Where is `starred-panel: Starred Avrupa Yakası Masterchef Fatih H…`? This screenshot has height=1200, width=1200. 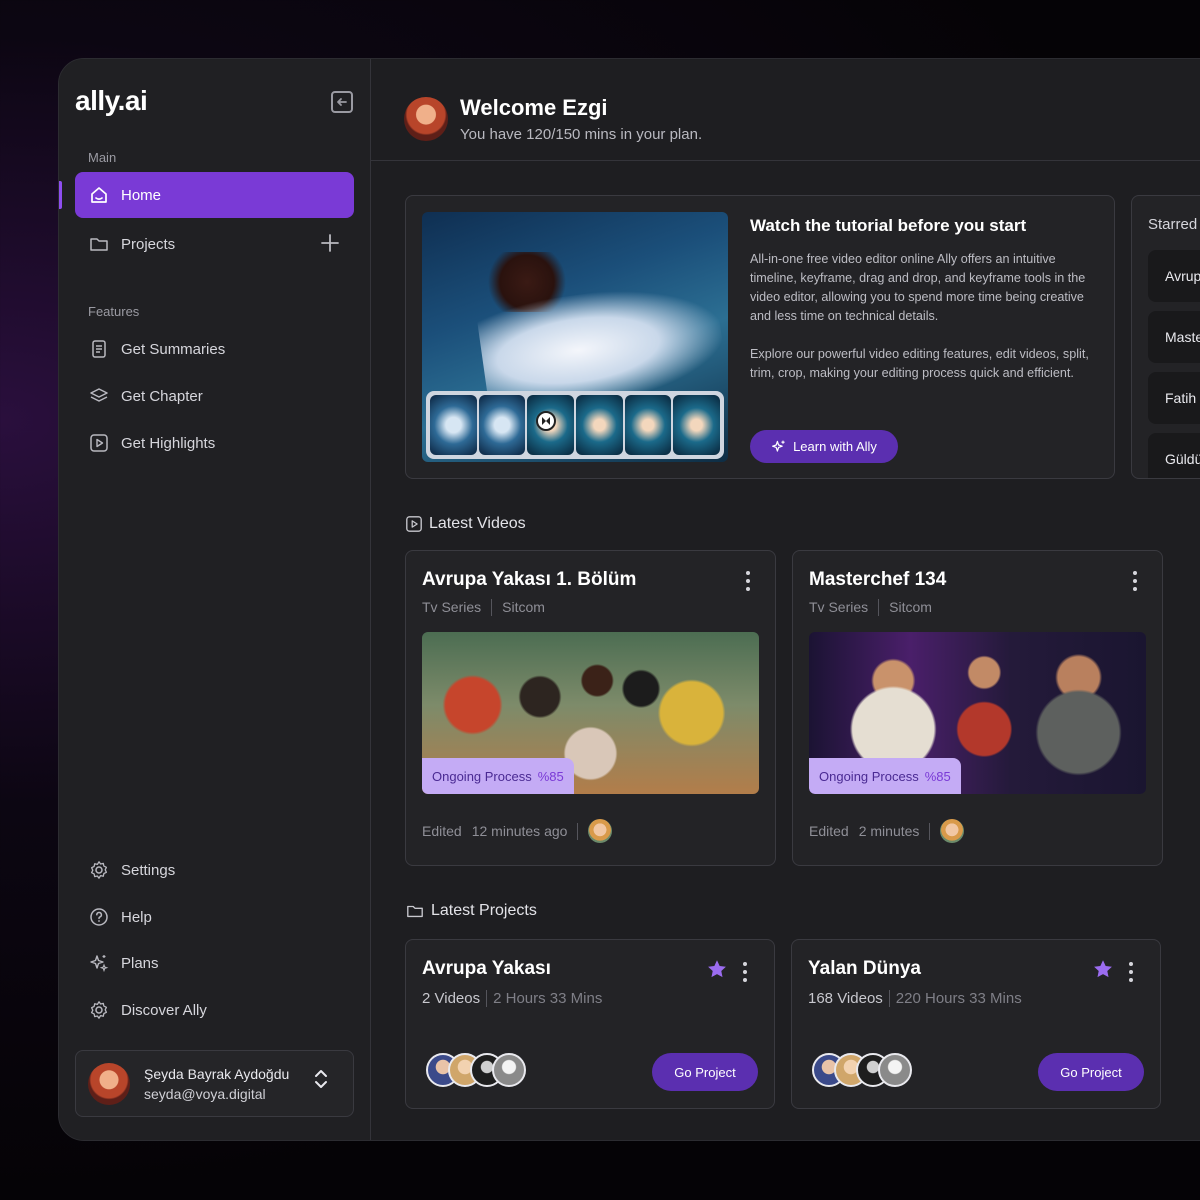
starred-panel: Starred Avrupa Yakası Masterchef Fatih H… is located at coordinates (1165, 337).